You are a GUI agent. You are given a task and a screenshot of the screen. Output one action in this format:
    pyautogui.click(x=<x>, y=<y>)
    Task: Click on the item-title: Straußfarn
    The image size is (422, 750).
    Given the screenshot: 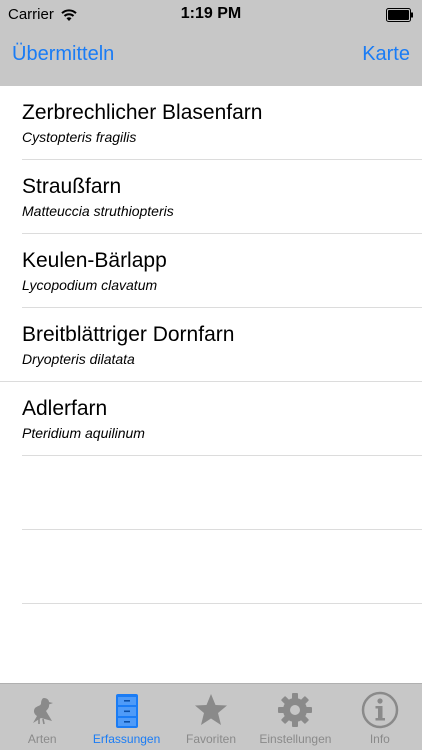 What is the action you would take?
    pyautogui.click(x=72, y=186)
    